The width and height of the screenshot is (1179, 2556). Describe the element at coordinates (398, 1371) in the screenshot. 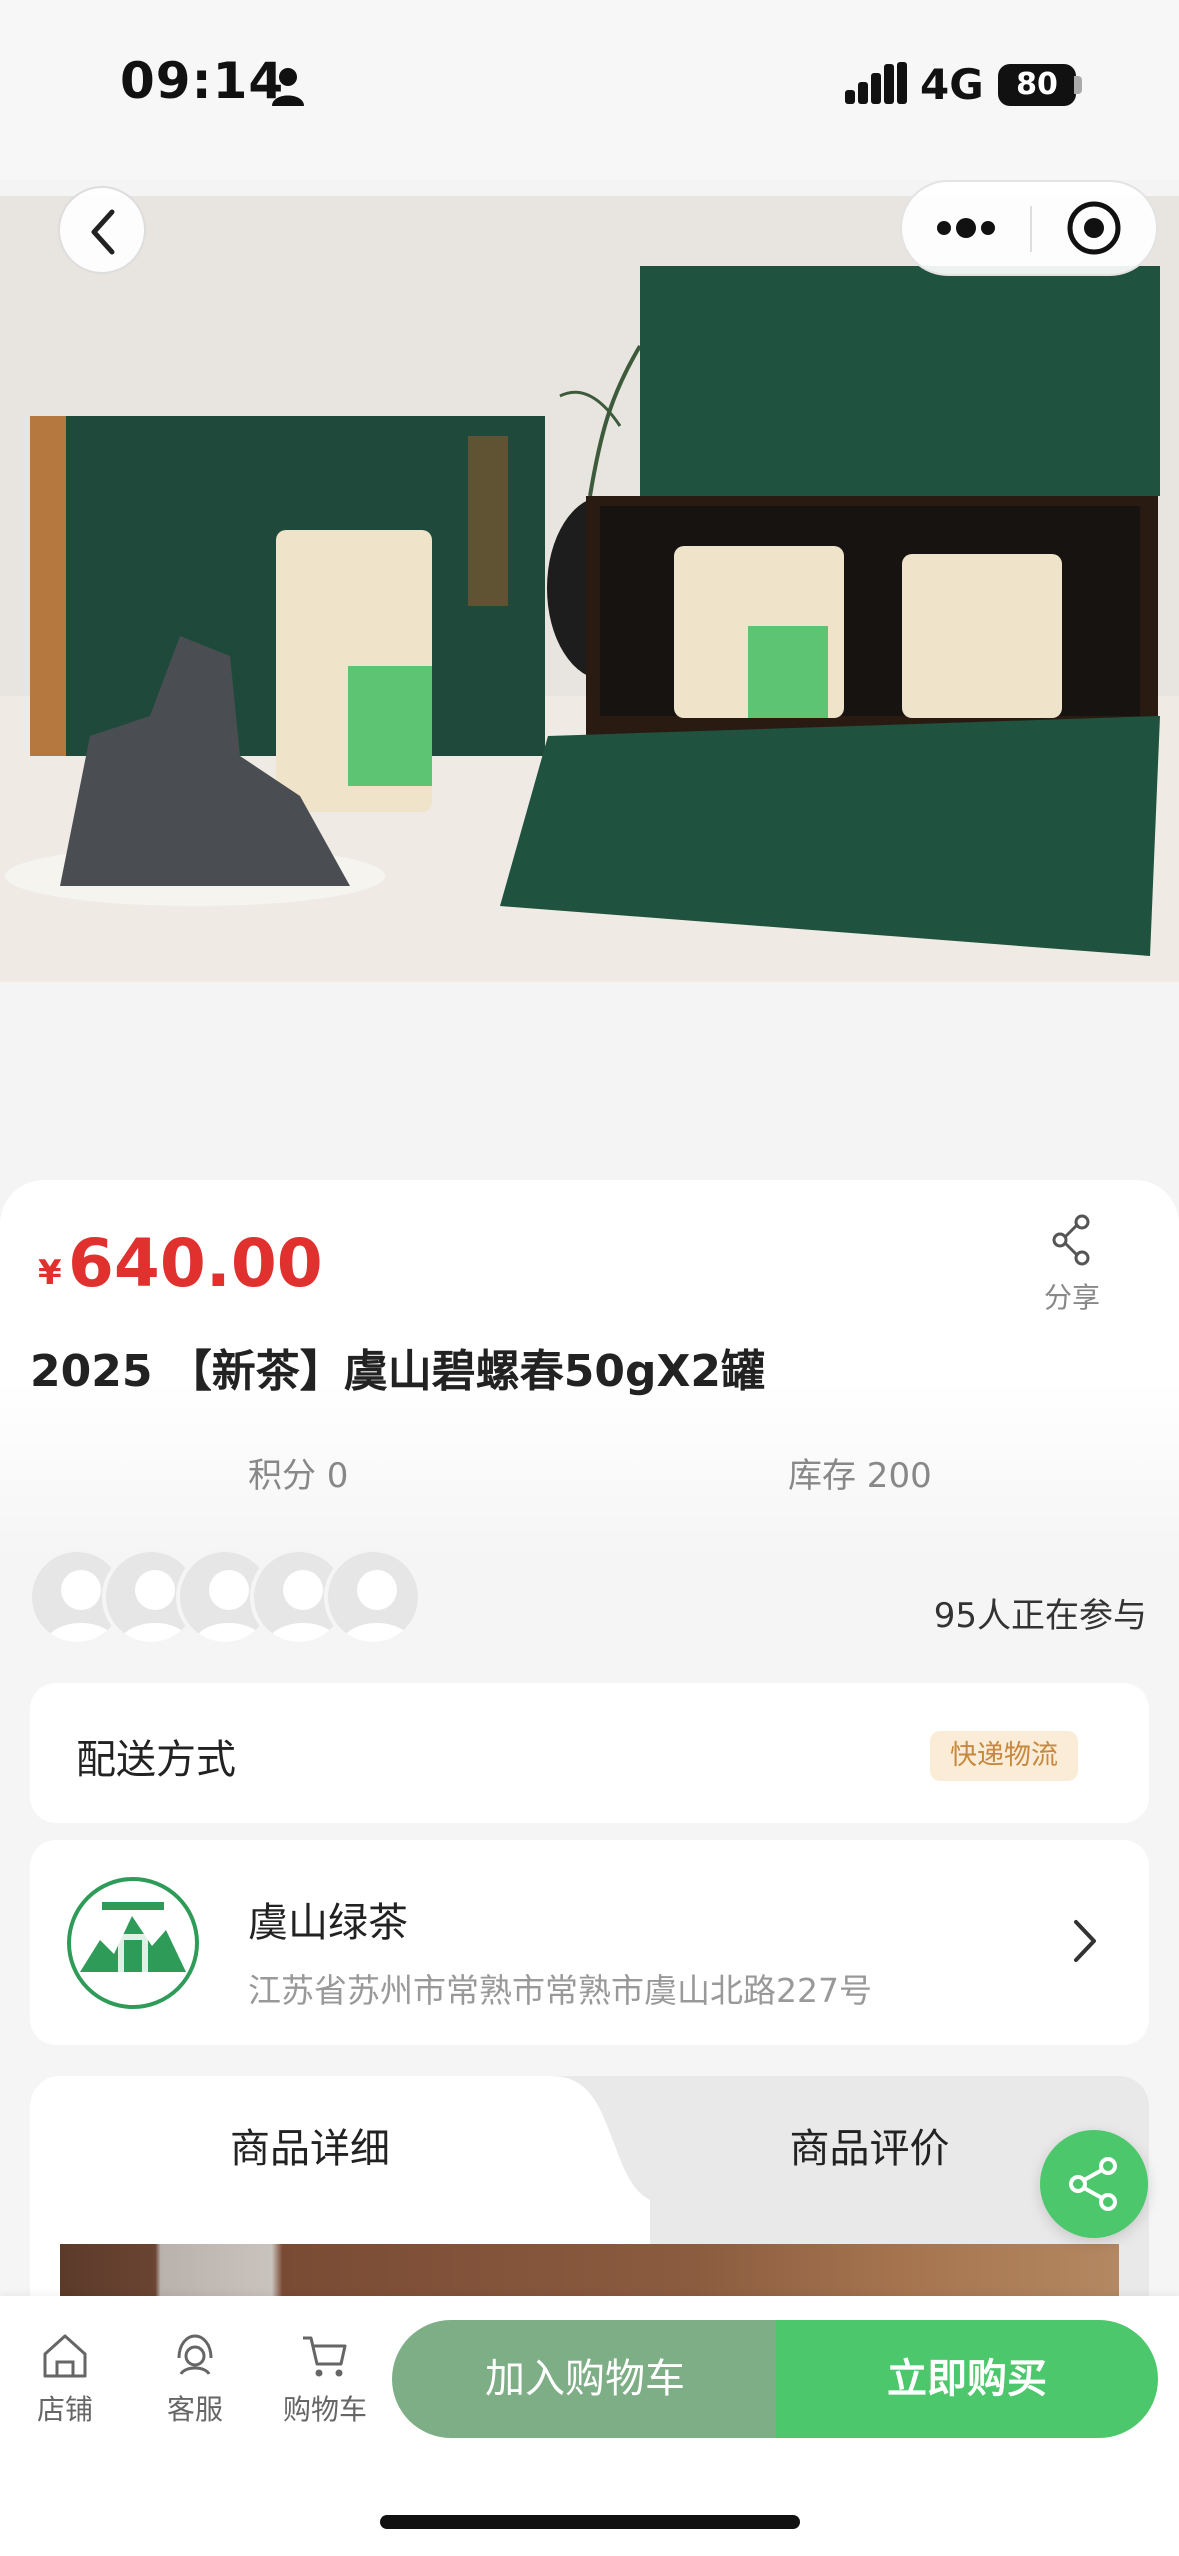

I see `product-title: 2025 【新茶】虞山碧螺春50gX2罐` at that location.